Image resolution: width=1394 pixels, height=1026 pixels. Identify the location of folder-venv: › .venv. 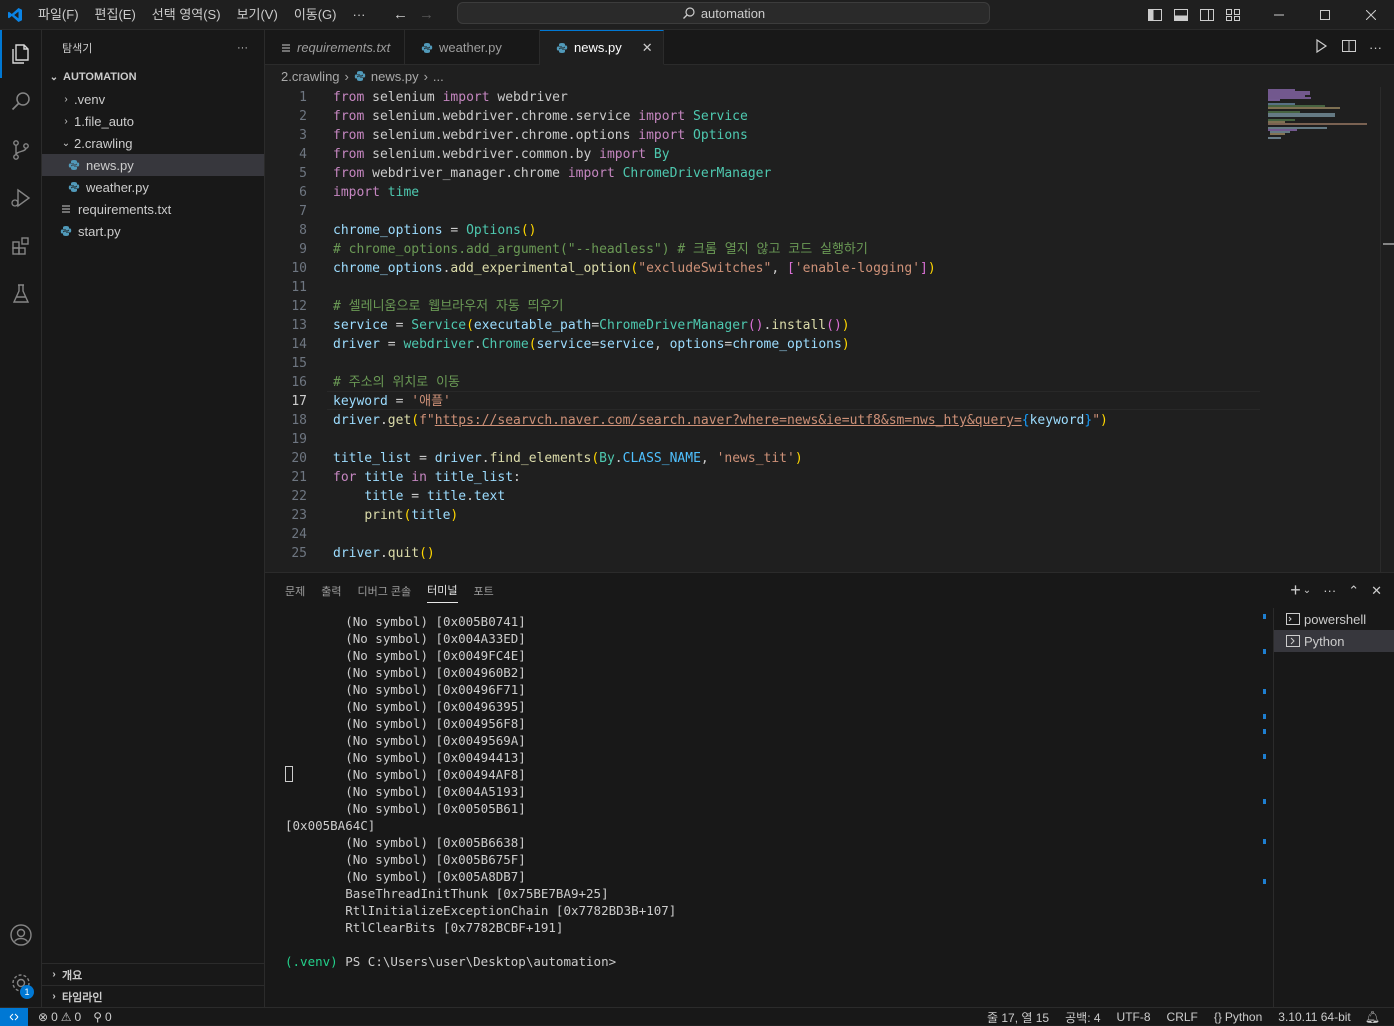
(153, 99).